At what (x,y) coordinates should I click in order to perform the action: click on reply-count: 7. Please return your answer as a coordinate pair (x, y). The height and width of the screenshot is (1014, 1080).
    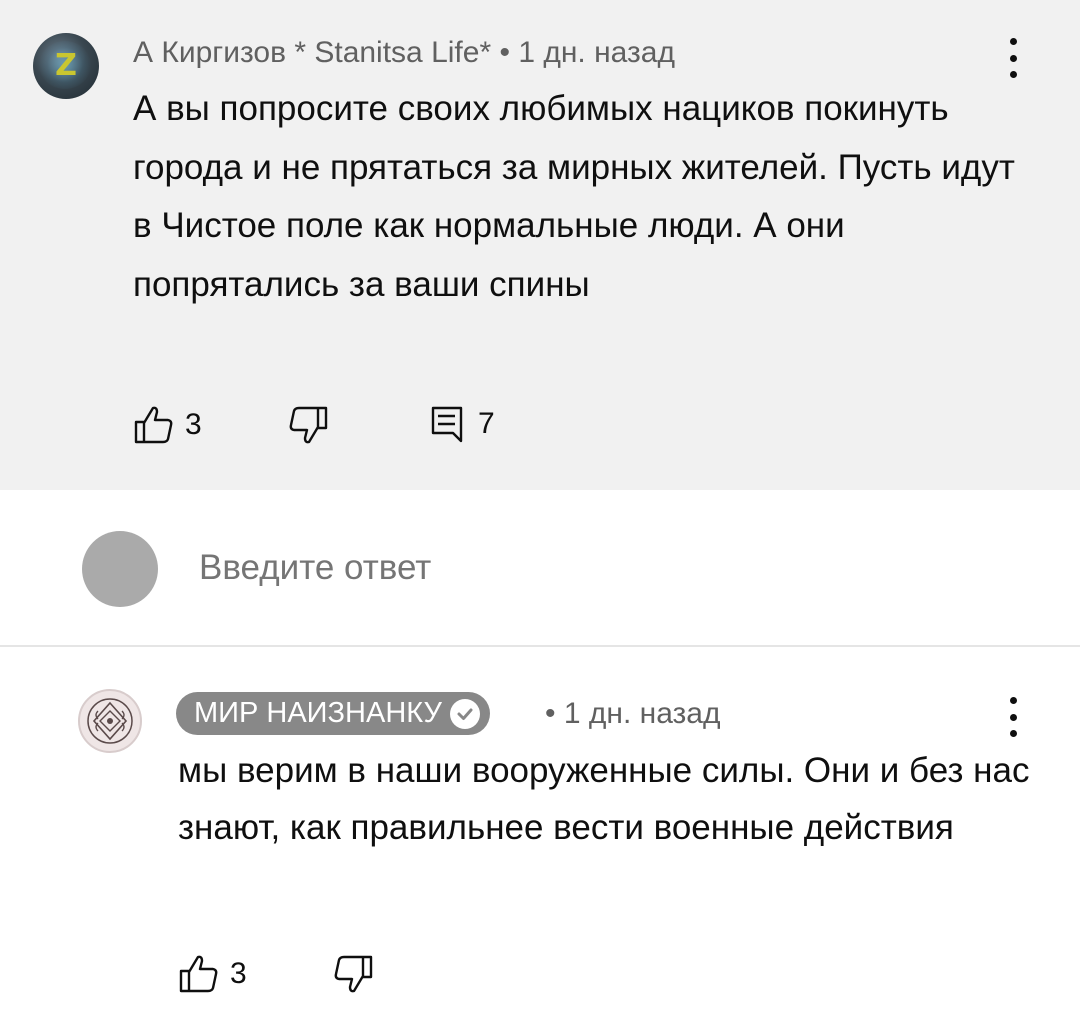
    Looking at the image, I should click on (486, 423).